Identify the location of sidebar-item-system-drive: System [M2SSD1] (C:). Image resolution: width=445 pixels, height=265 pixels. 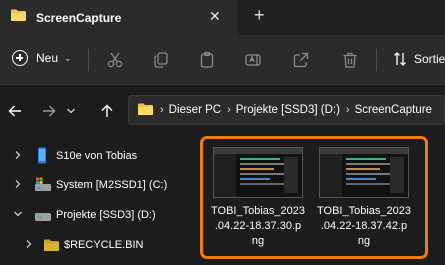
(97, 185).